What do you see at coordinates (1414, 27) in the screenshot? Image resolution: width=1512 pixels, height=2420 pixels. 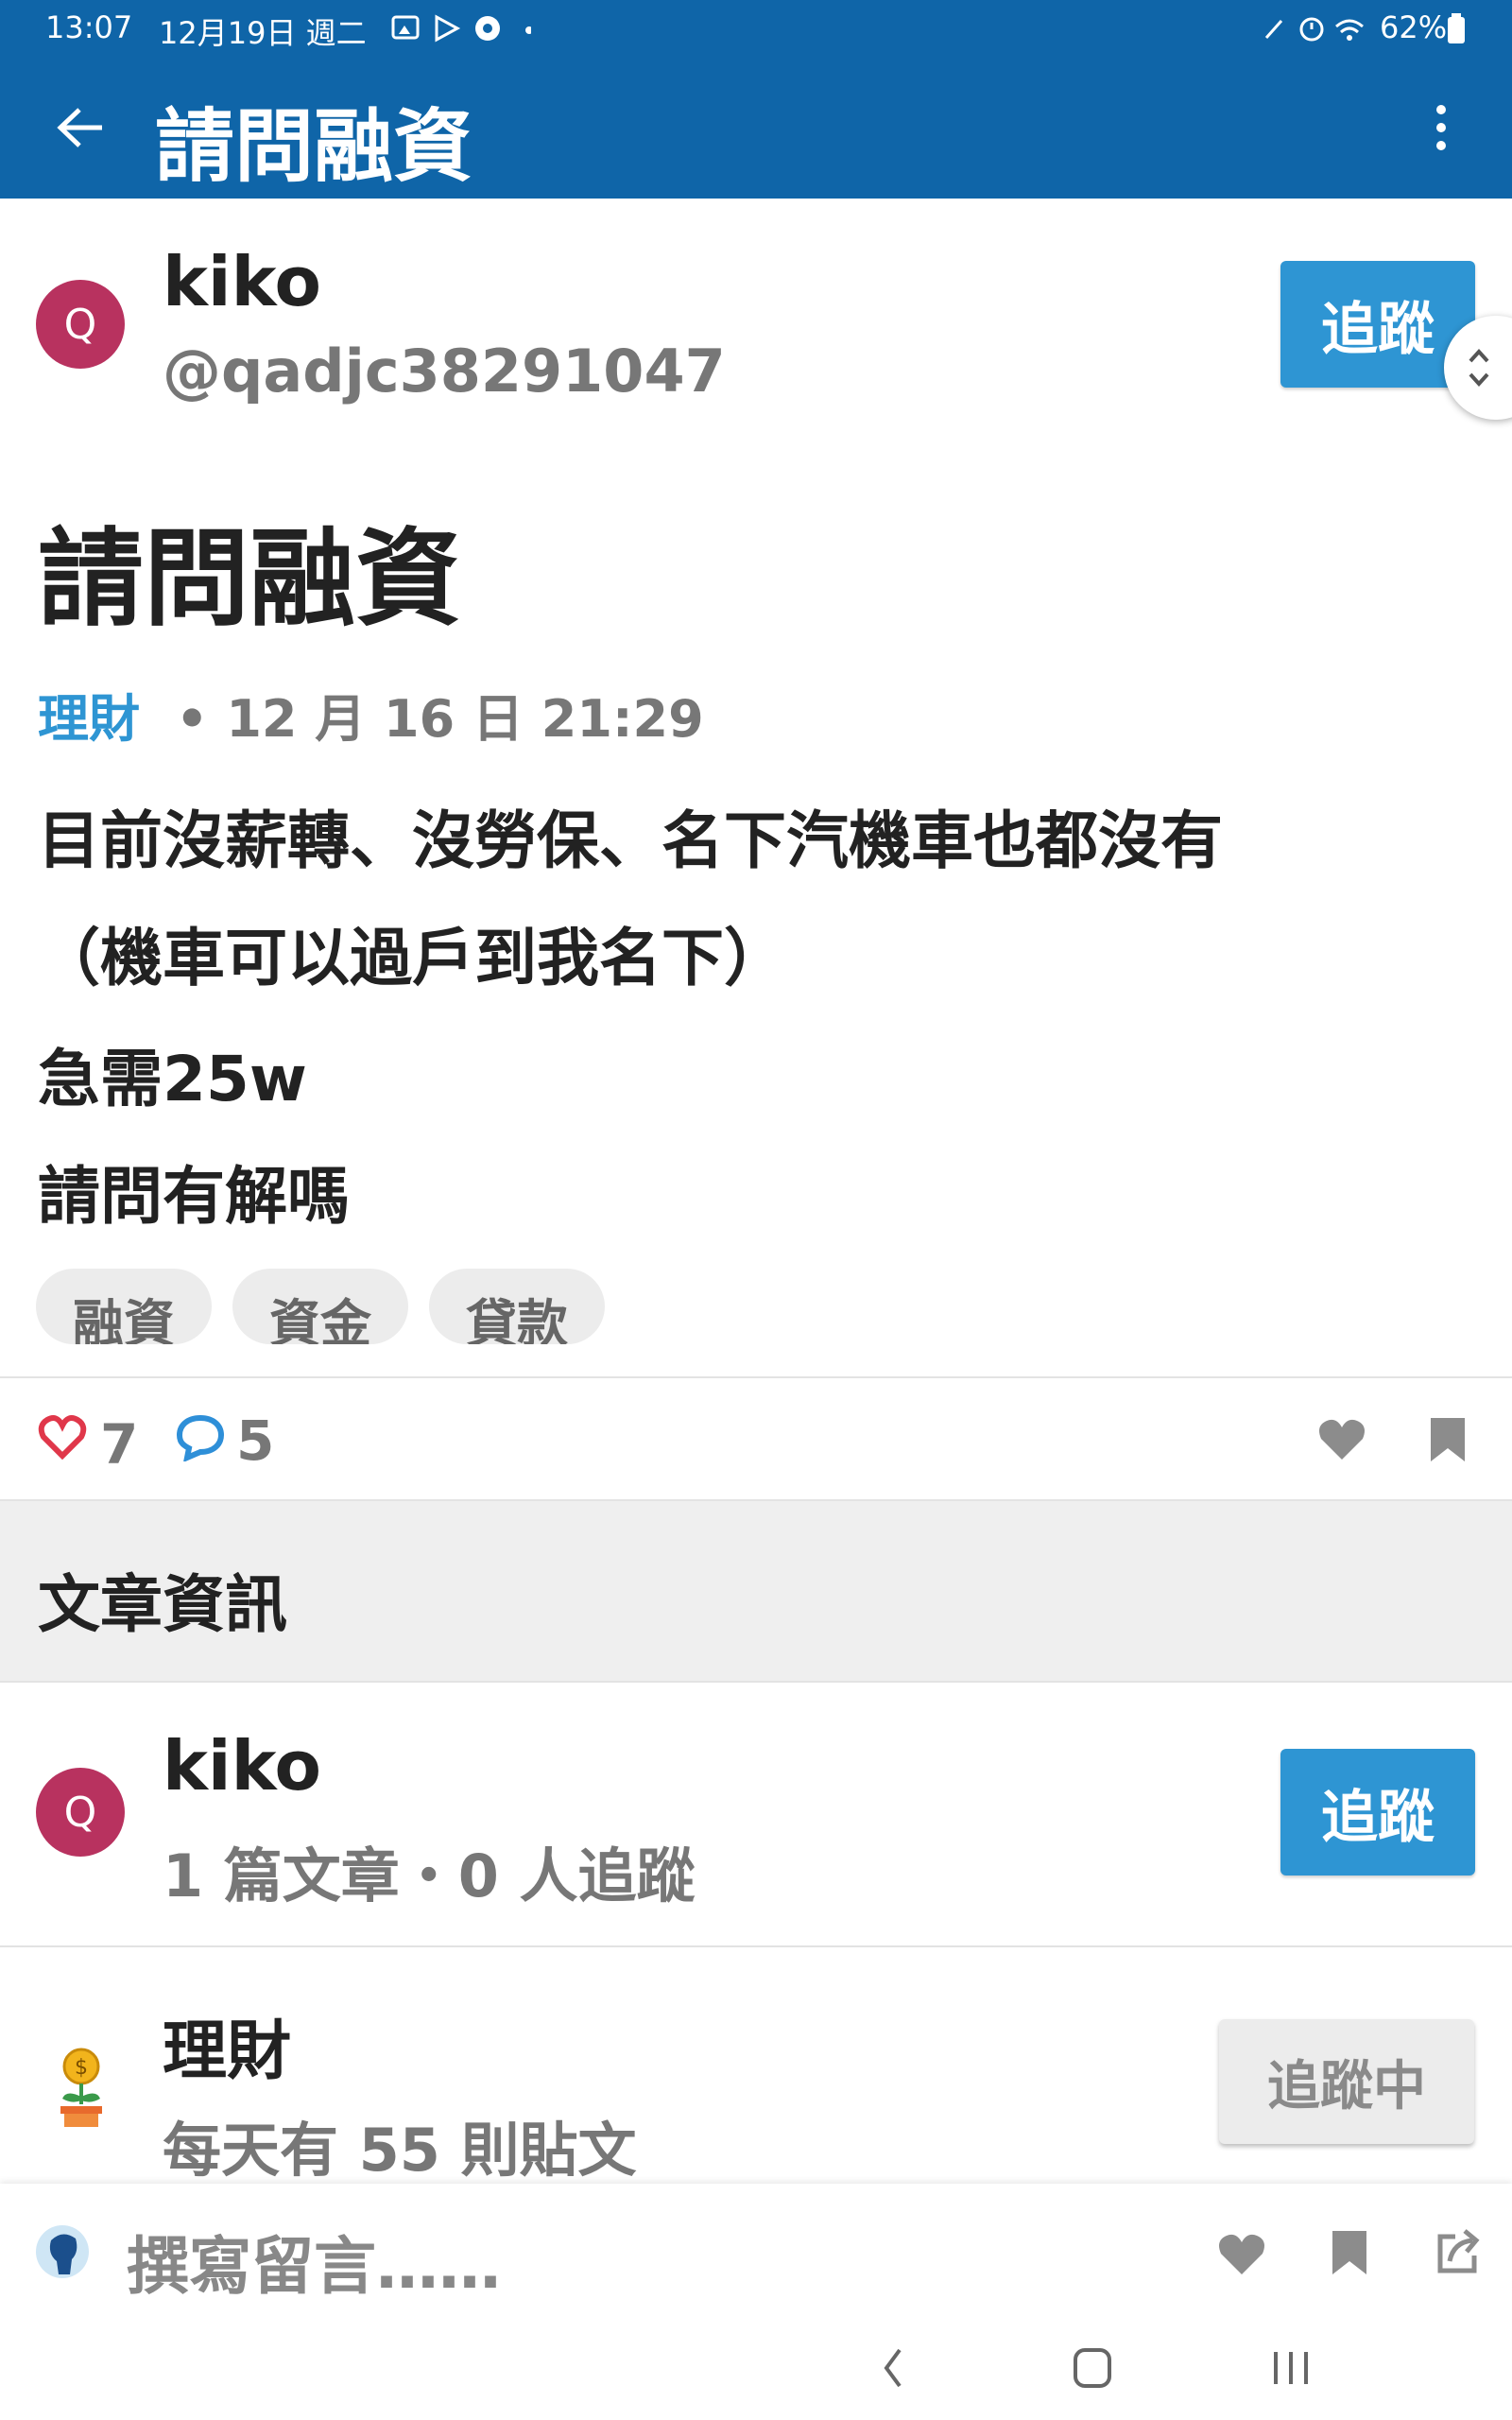 I see `battery-percent: 62%` at bounding box center [1414, 27].